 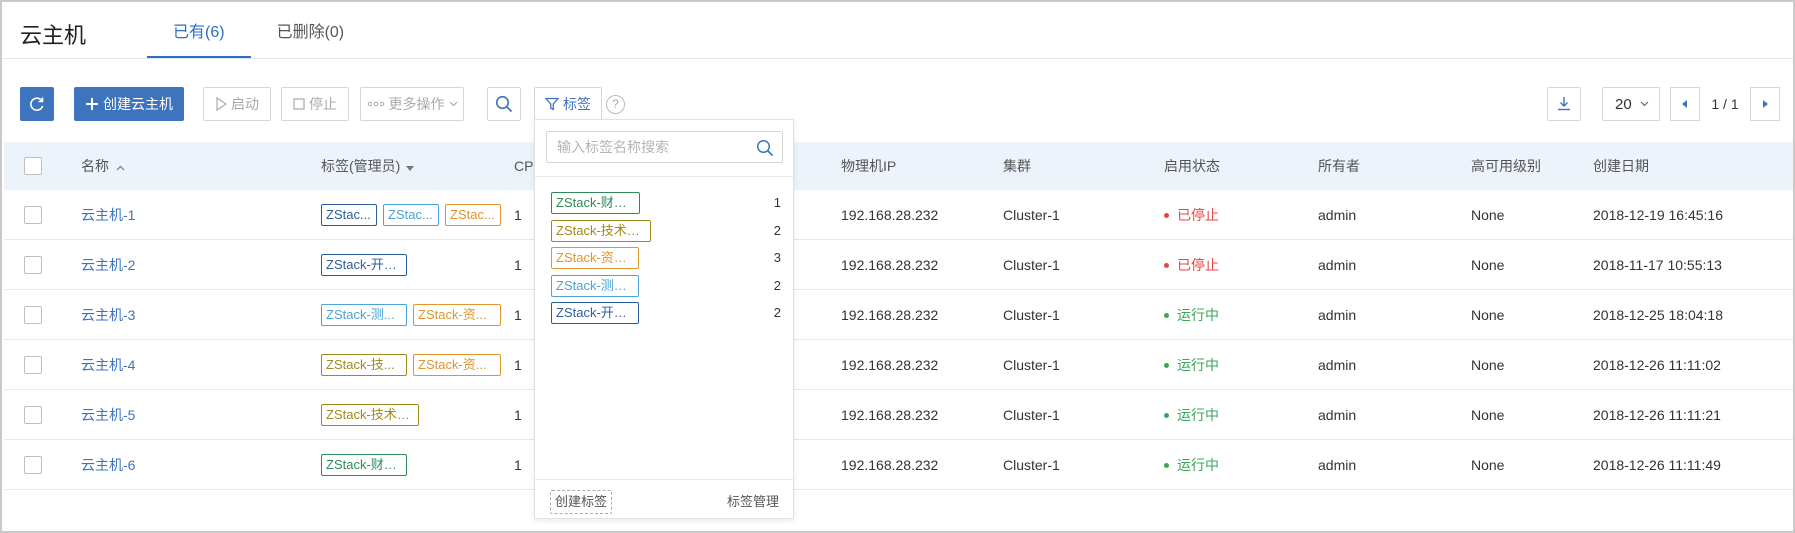 I want to click on header-state: 启用状态, so click(x=1192, y=166).